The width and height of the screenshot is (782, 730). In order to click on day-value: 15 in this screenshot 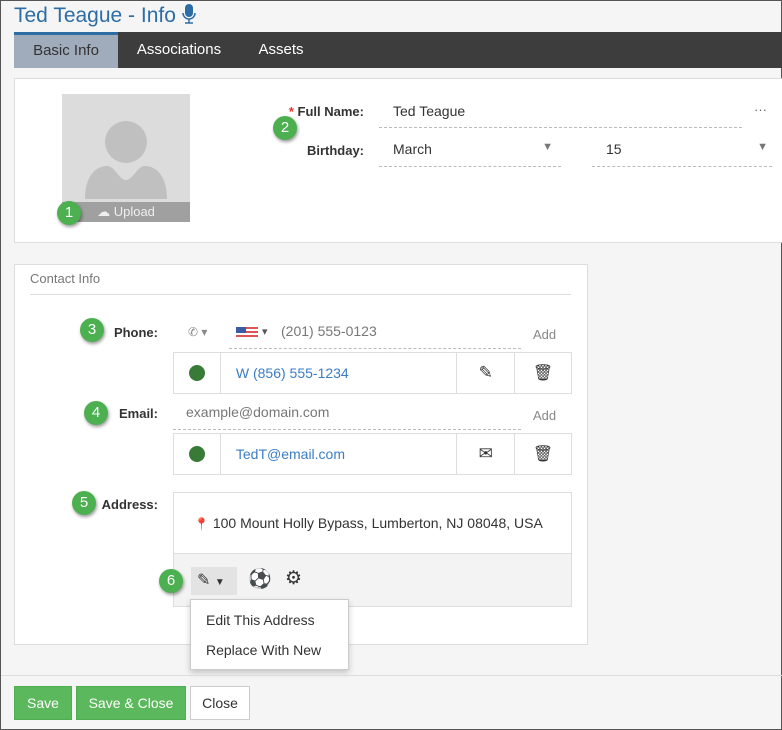, I will do `click(614, 149)`.